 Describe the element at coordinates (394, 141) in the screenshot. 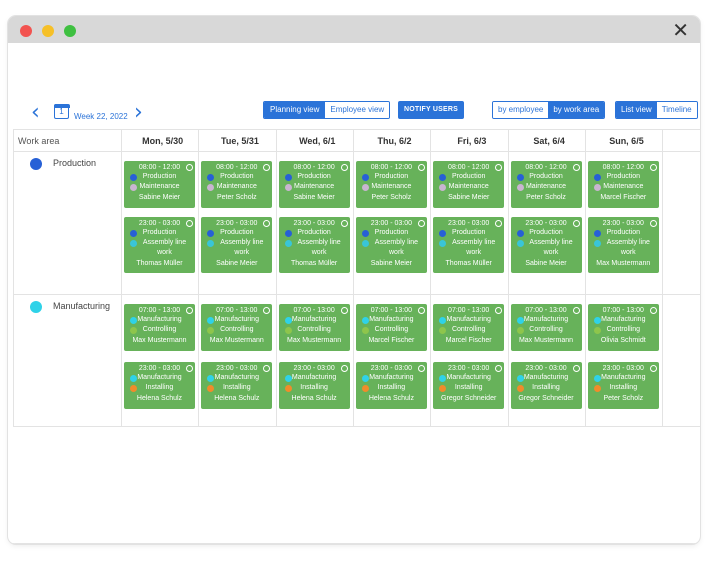

I see `day-header: Thu, 6/2` at that location.